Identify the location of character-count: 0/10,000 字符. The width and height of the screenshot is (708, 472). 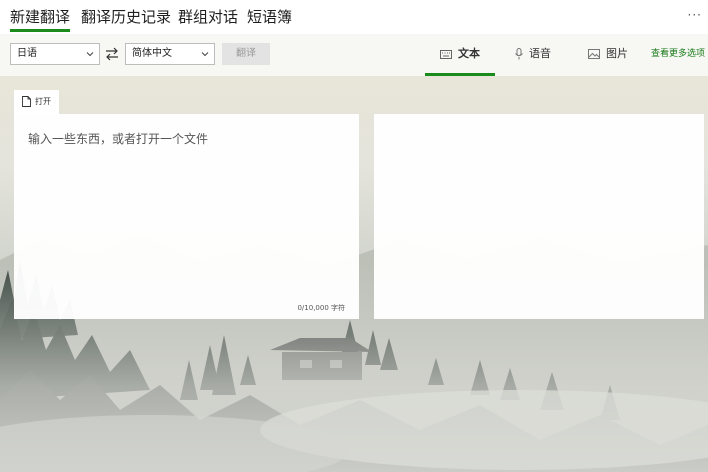
(321, 308).